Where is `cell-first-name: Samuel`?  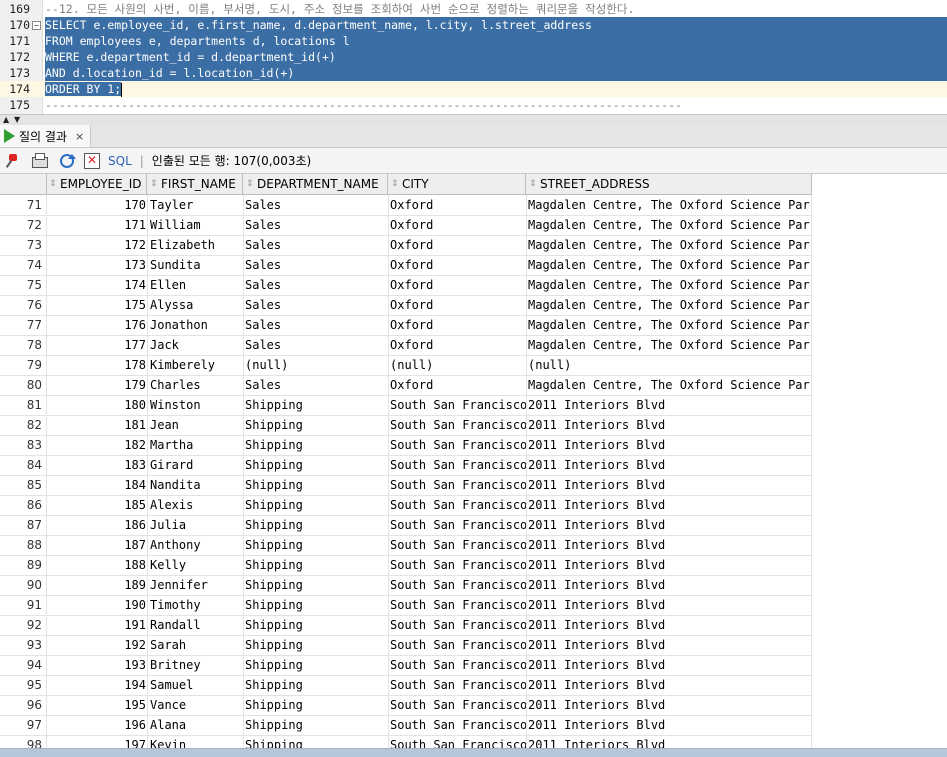
cell-first-name: Samuel is located at coordinates (196, 685).